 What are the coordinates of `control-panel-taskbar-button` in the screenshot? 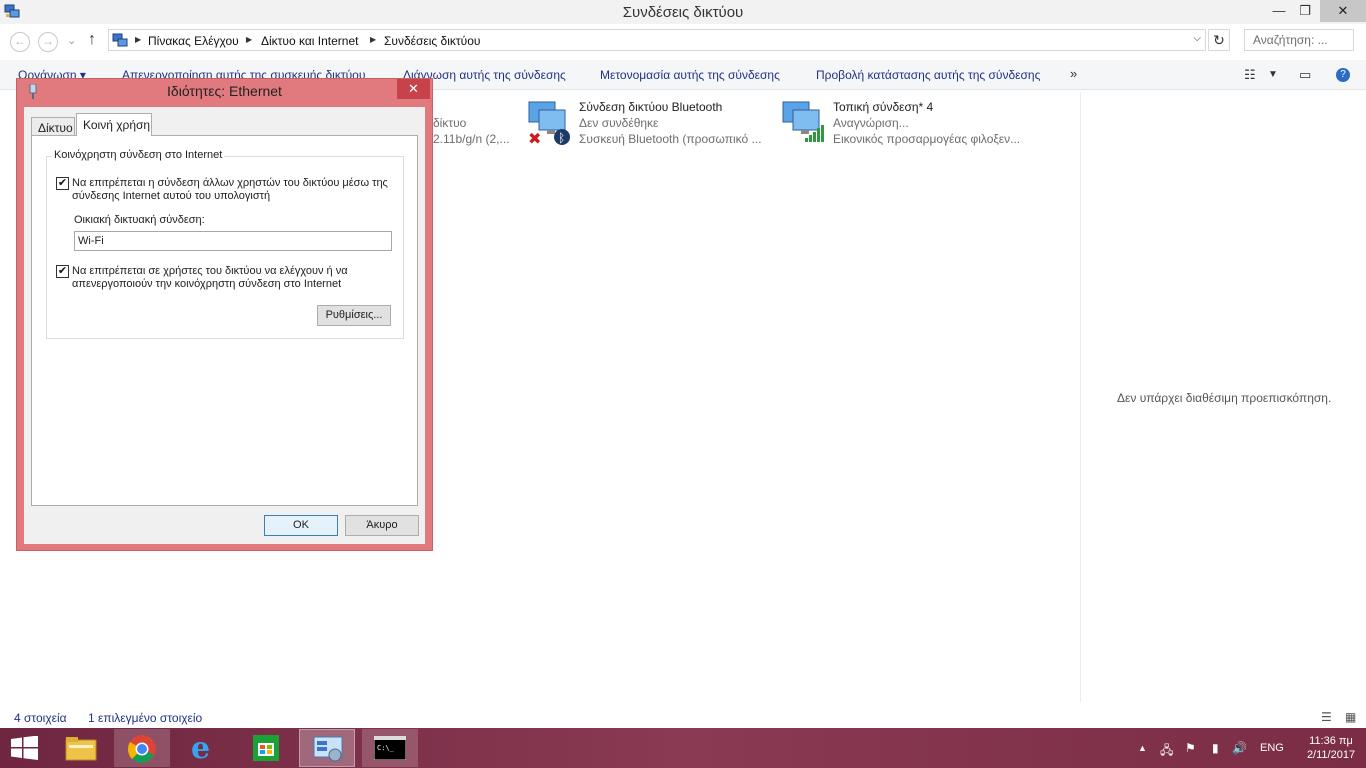 It's located at (327, 748).